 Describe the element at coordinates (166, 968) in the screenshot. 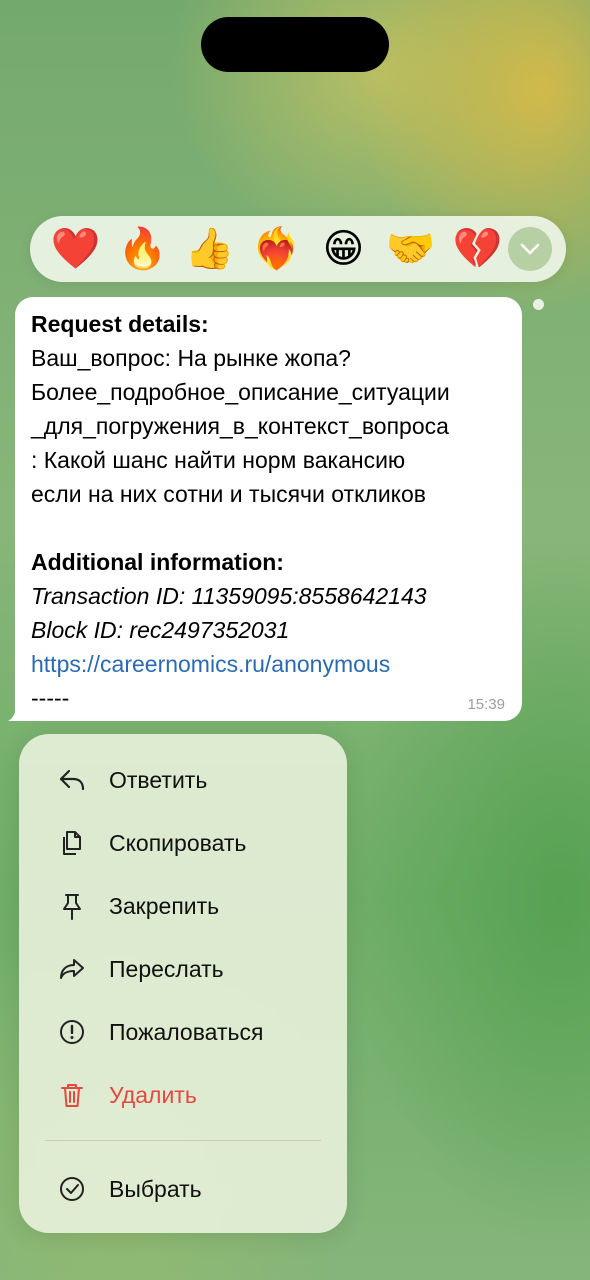

I see `menu-item-label: Переслать` at that location.